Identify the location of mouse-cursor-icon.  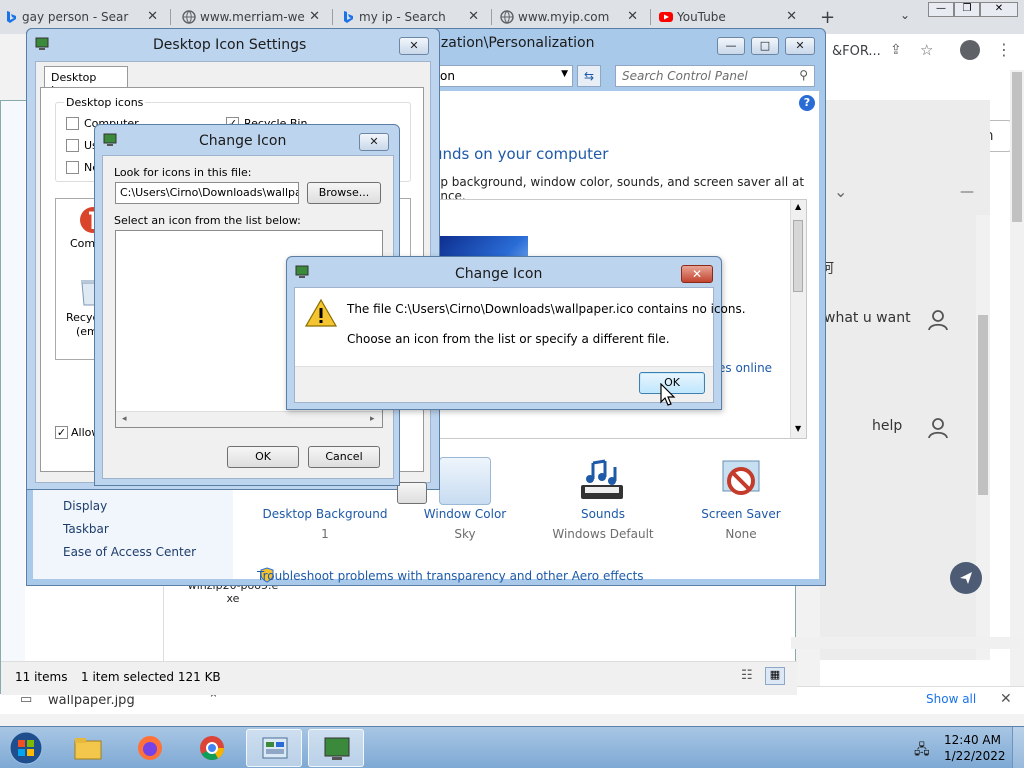
(668, 394).